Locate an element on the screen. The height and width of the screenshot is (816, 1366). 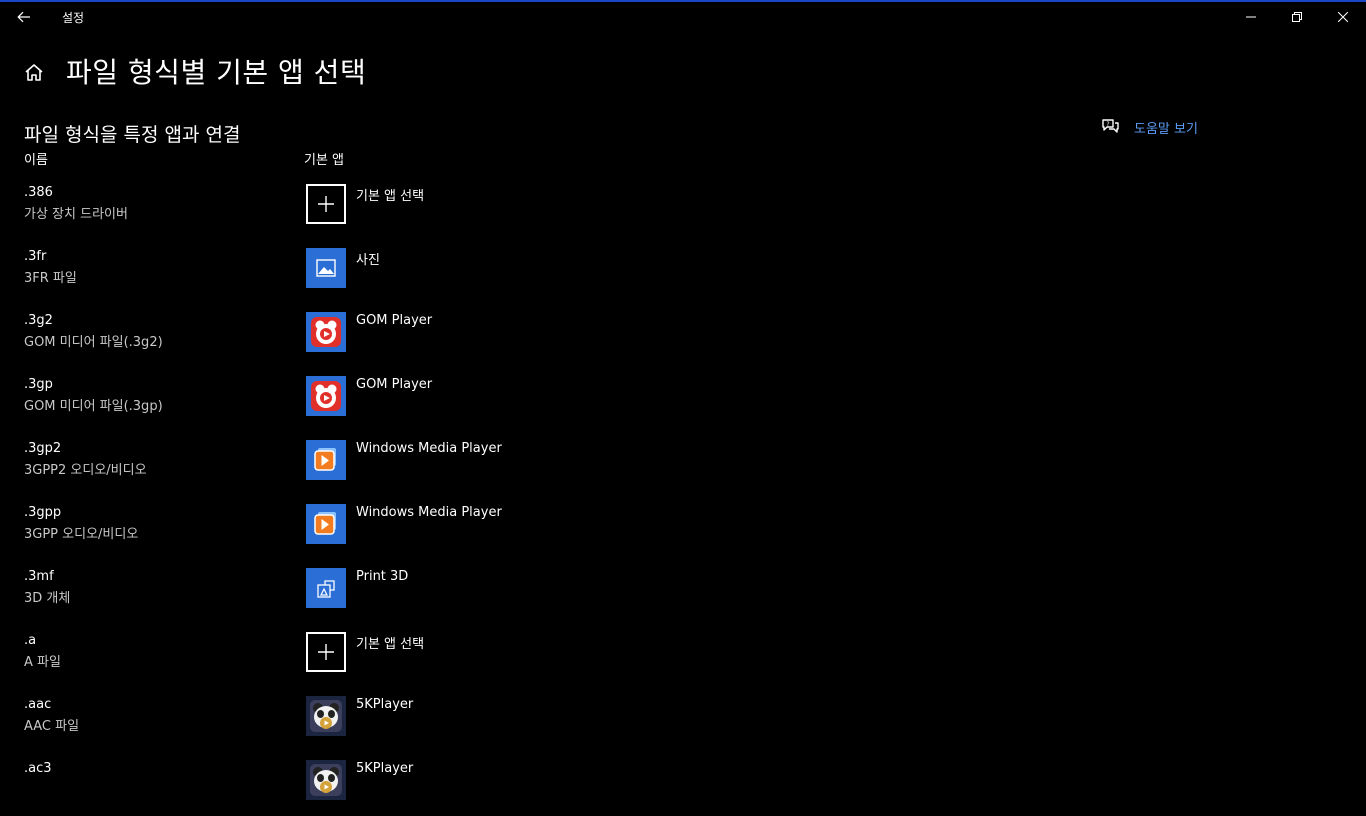
restore-icon is located at coordinates (1297, 17).